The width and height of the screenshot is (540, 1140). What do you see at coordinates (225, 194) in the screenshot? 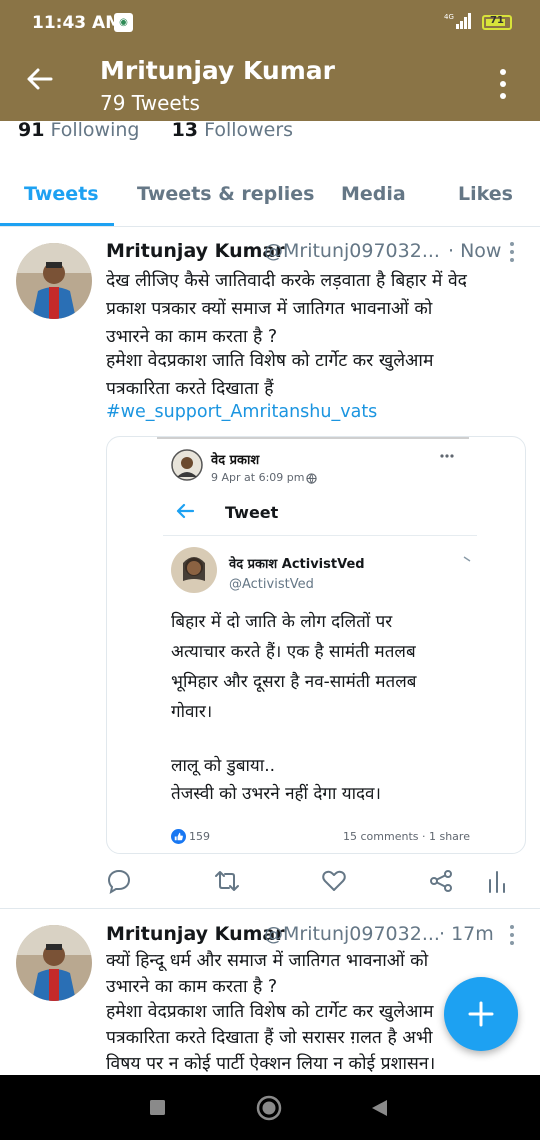
I see `tab-tweets-replies: Tweets & replies` at bounding box center [225, 194].